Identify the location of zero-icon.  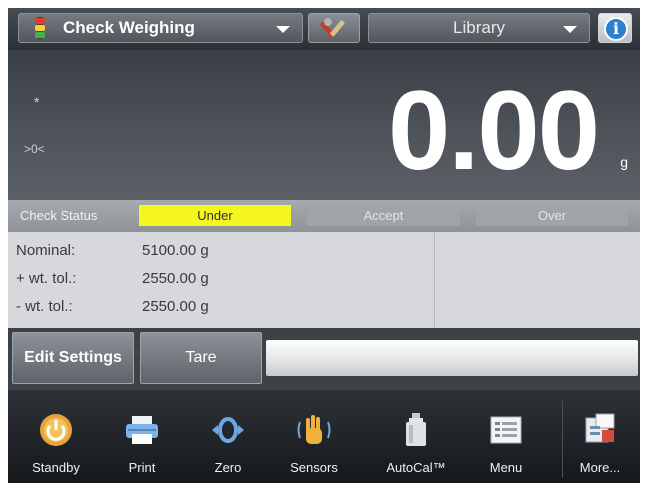
(228, 430).